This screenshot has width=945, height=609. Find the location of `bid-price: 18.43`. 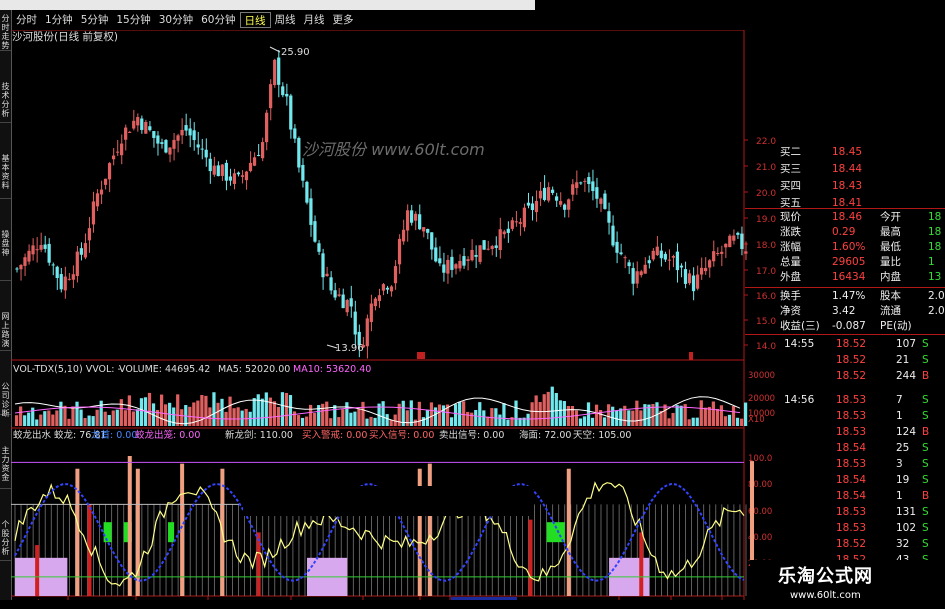

bid-price: 18.43 is located at coordinates (847, 186).